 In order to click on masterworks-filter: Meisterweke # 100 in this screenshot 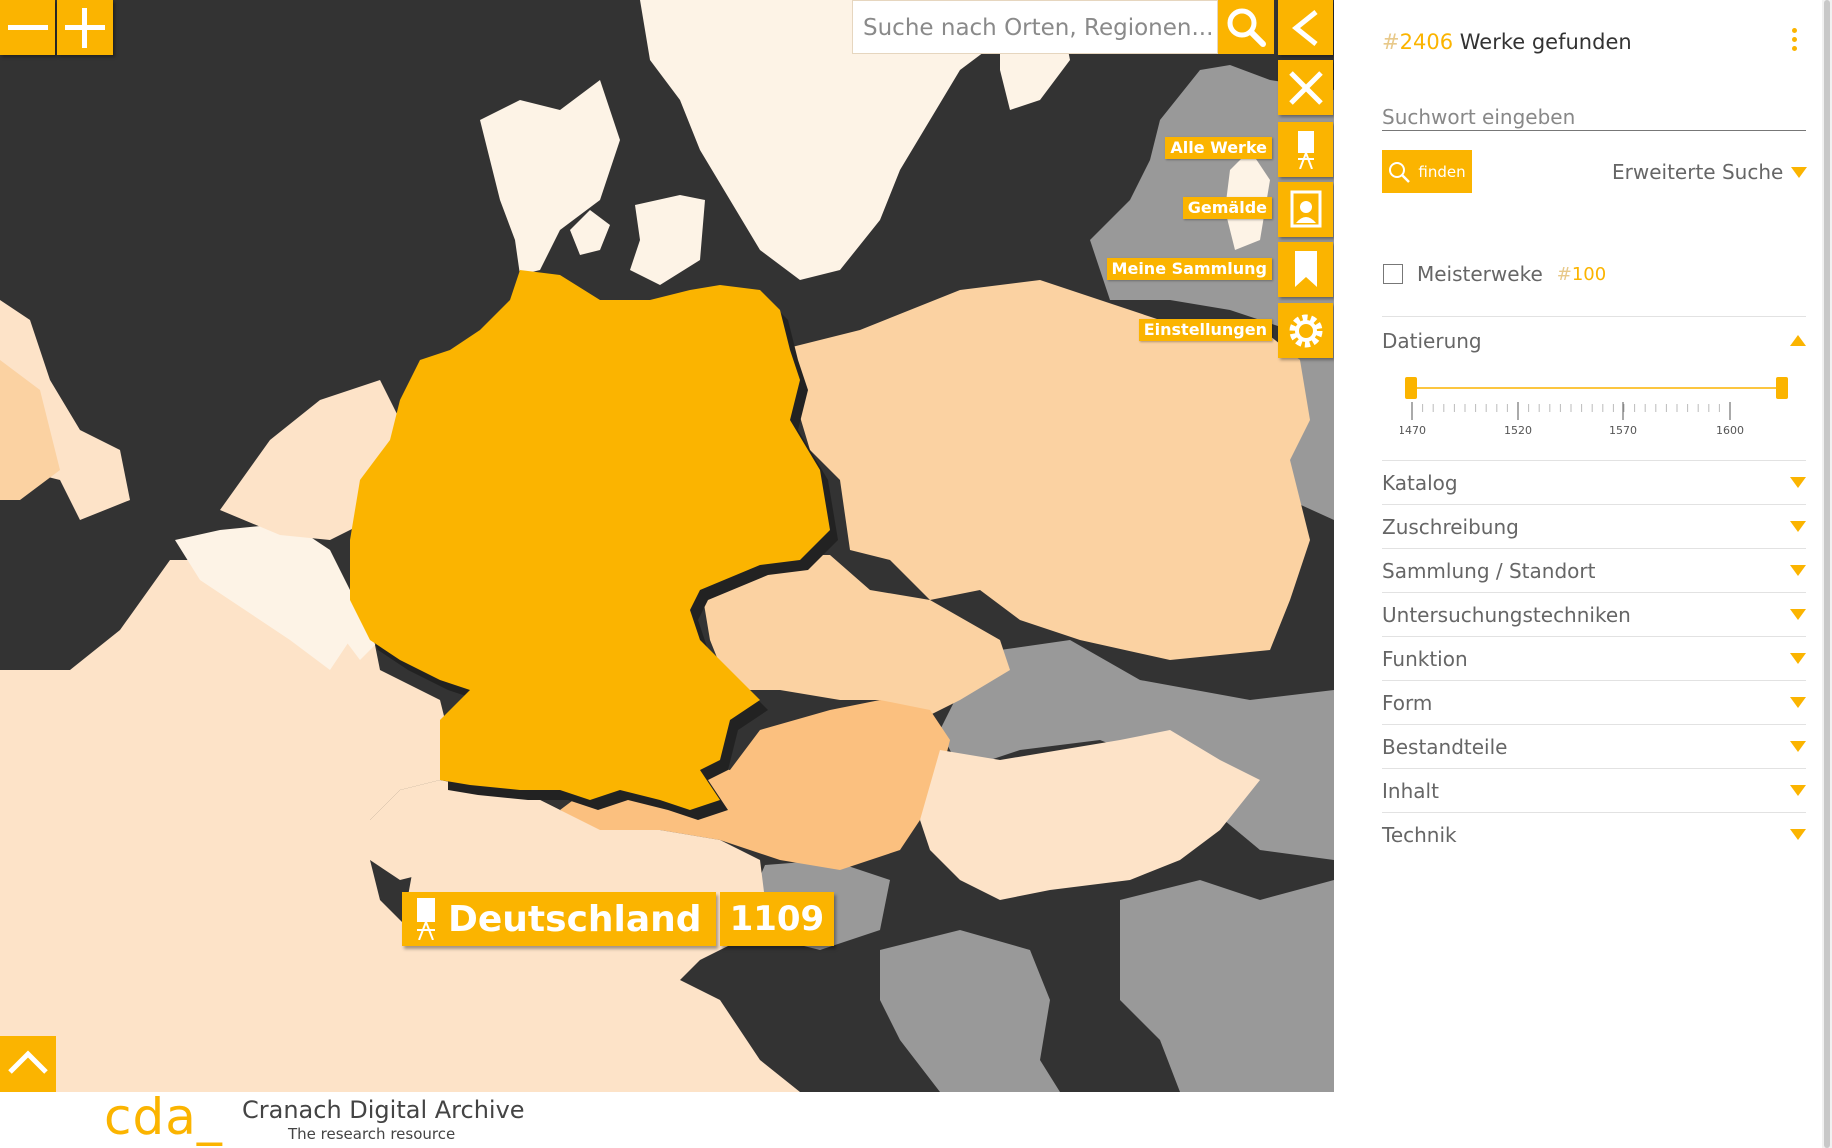, I will do `click(1494, 274)`.